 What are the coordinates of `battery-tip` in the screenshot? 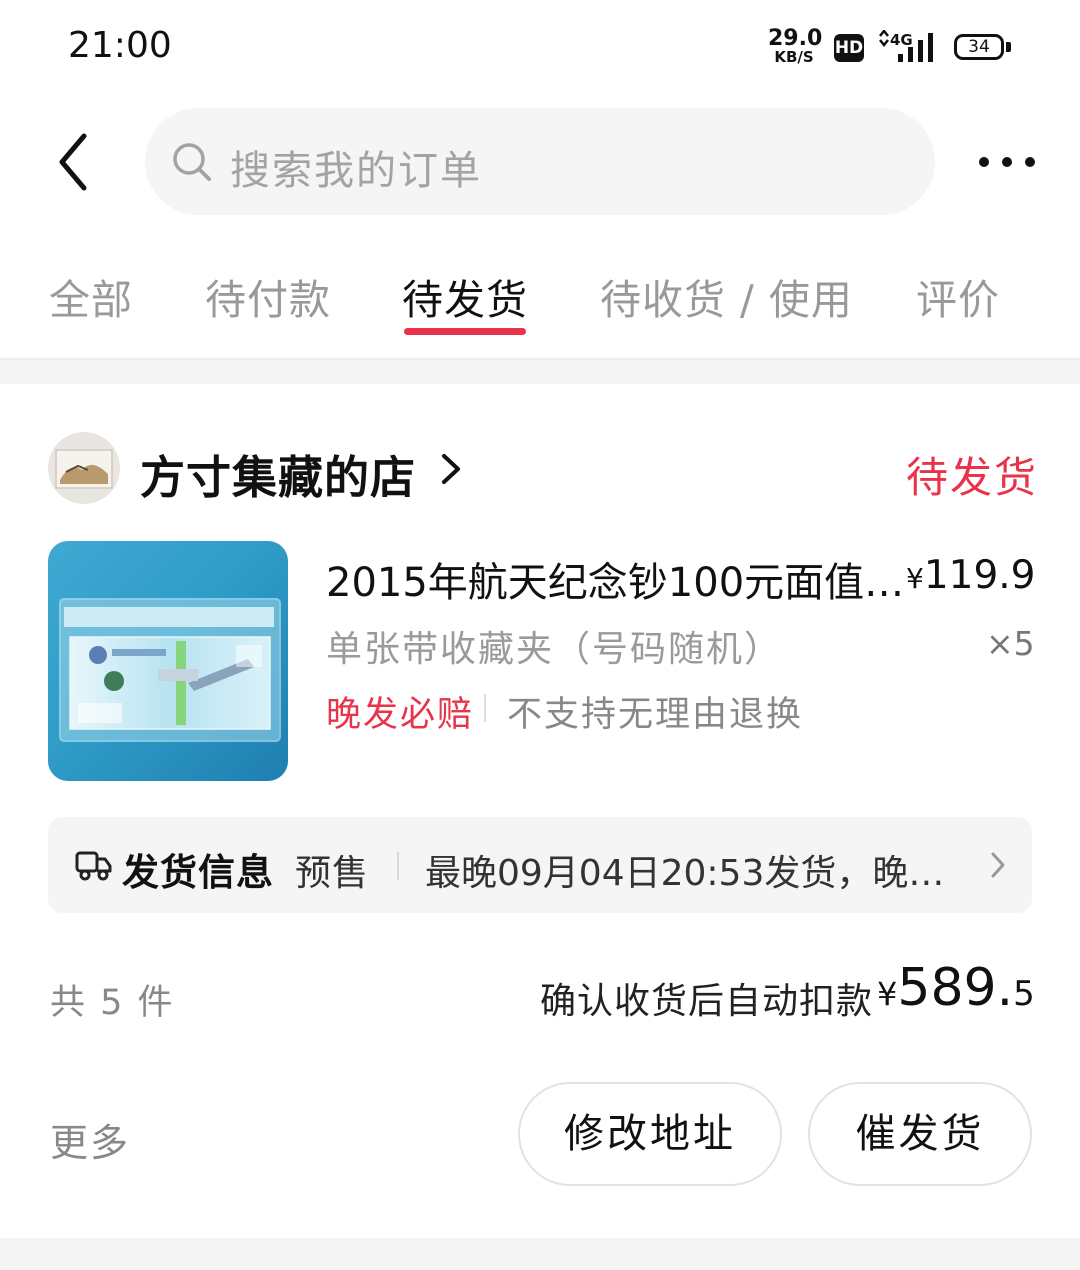 It's located at (1008, 47).